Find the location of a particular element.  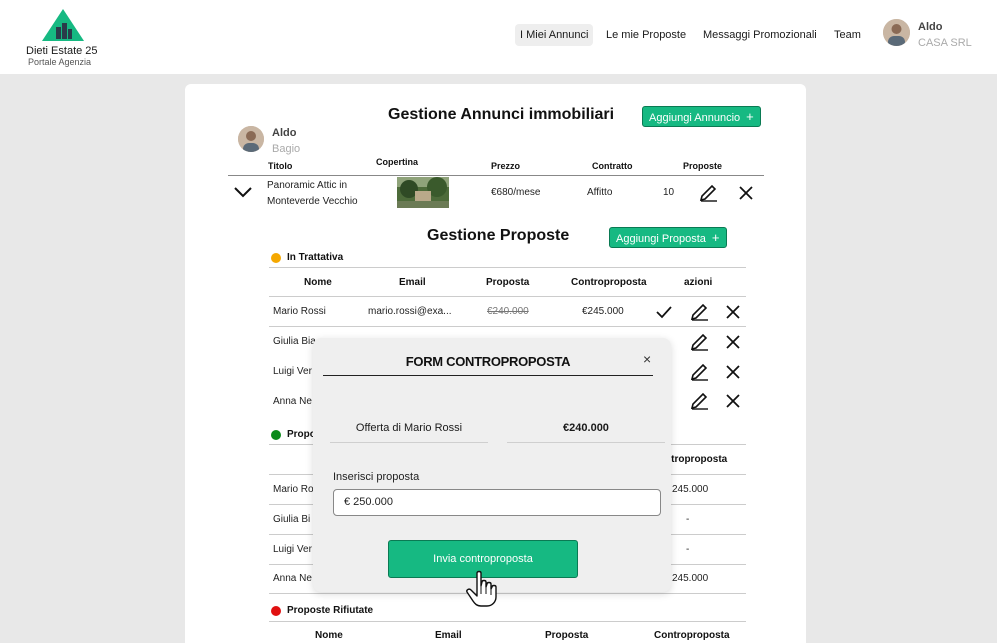

status-dot-rejected is located at coordinates (276, 611).